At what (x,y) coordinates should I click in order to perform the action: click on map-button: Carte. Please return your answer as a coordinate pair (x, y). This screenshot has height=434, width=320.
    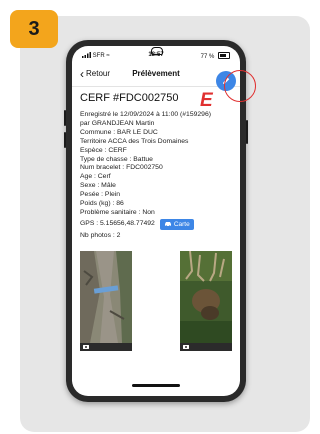
    Looking at the image, I should click on (176, 224).